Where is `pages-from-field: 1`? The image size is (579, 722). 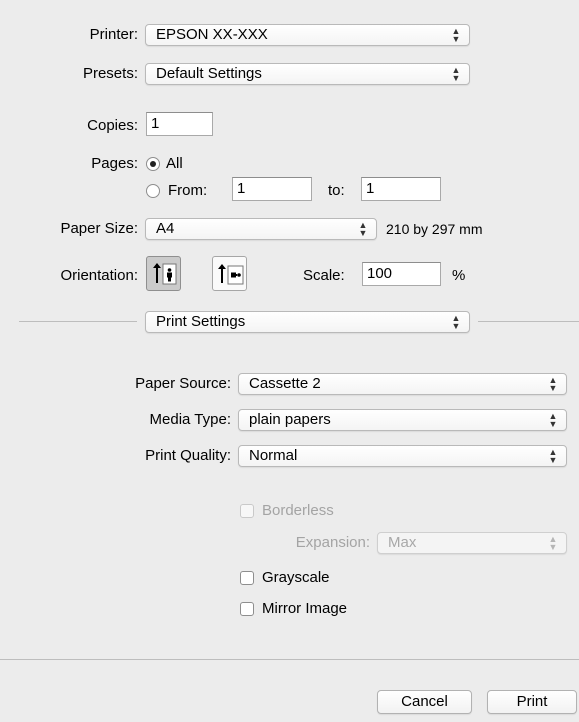
pages-from-field: 1 is located at coordinates (272, 189).